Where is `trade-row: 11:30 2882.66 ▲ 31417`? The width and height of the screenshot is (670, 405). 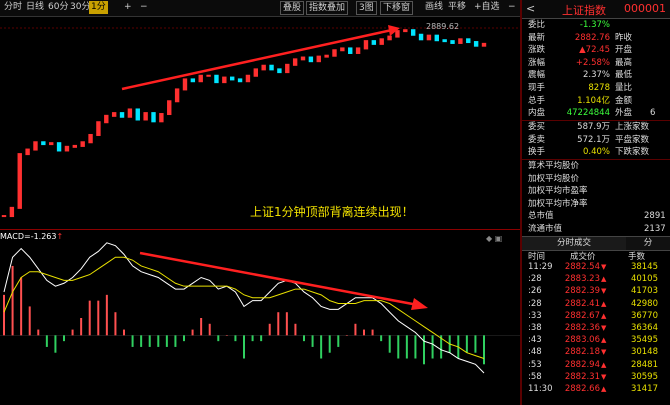 trade-row: 11:30 2882.66 ▲ 31417 is located at coordinates (596, 389).